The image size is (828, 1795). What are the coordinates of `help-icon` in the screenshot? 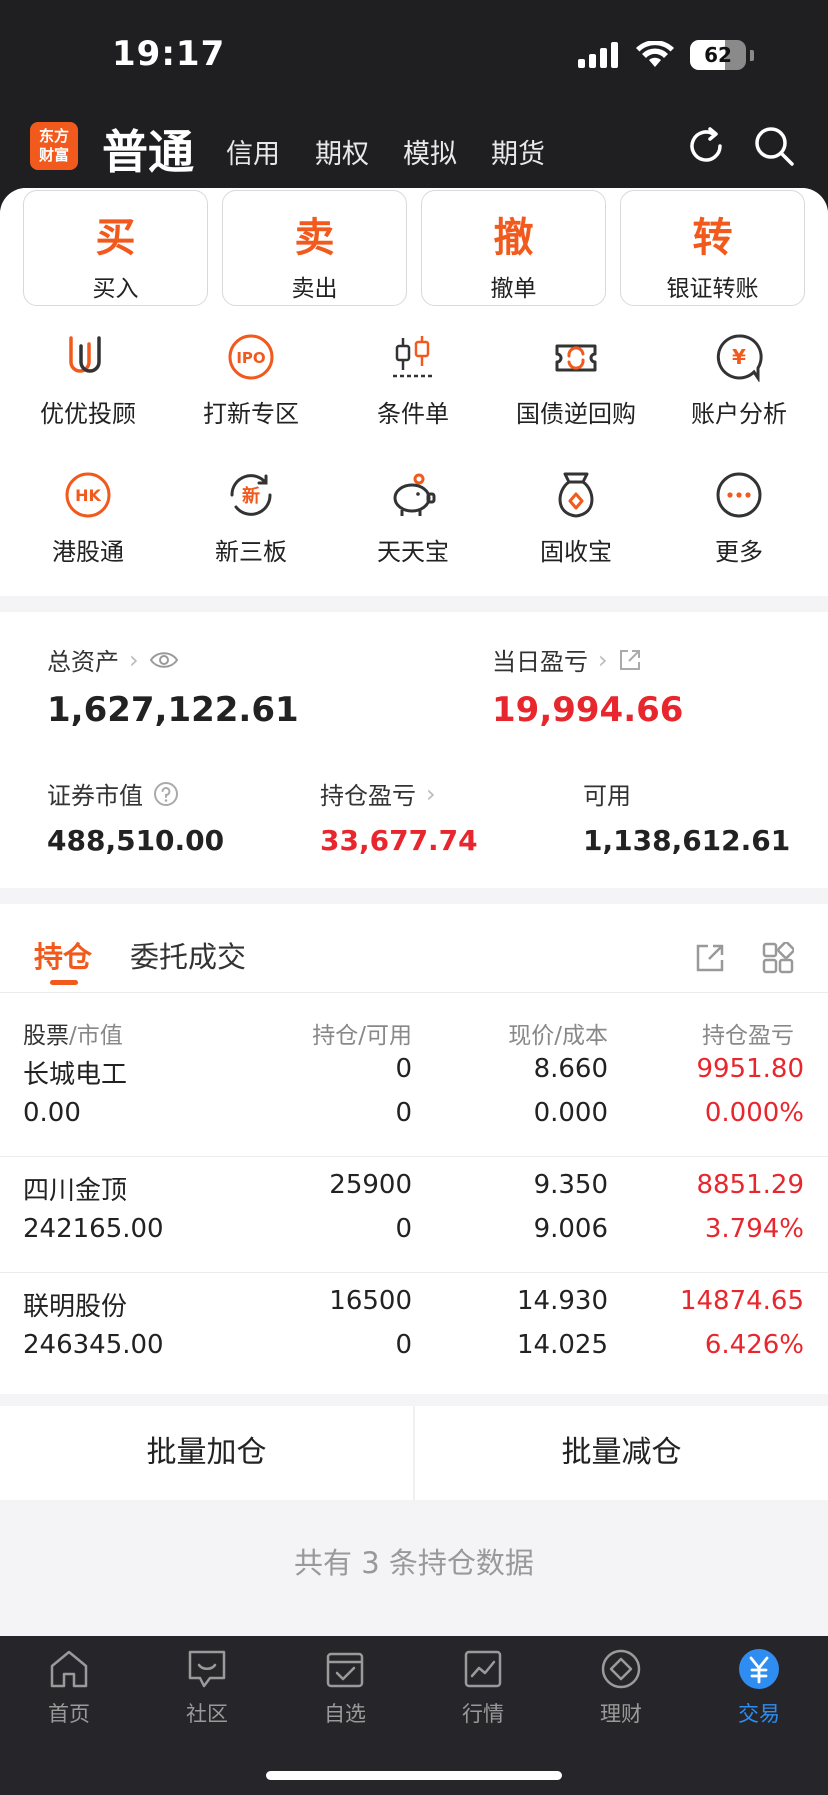 It's located at (166, 794).